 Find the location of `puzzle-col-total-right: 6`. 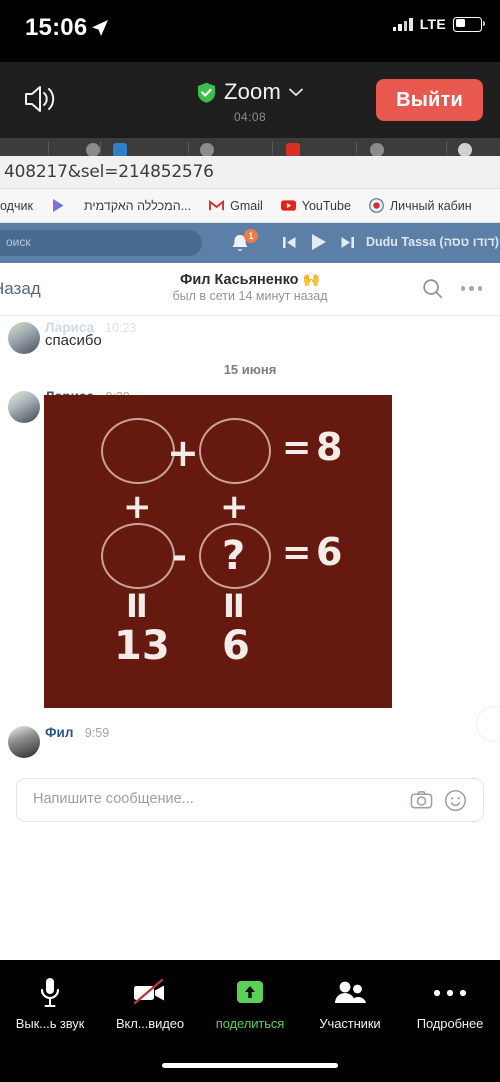

puzzle-col-total-right: 6 is located at coordinates (236, 646).